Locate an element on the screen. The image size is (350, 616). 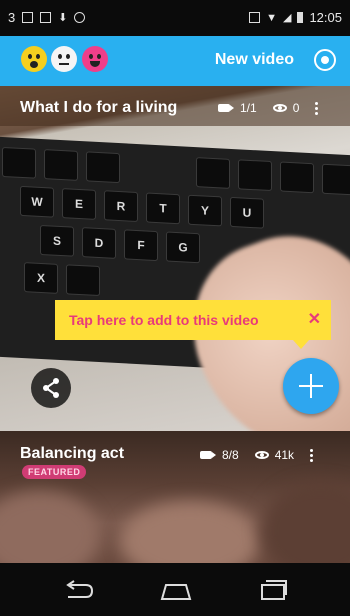
add-to-video-tooltip: Tap here to add to this video ✕ is located at coordinates (193, 324).